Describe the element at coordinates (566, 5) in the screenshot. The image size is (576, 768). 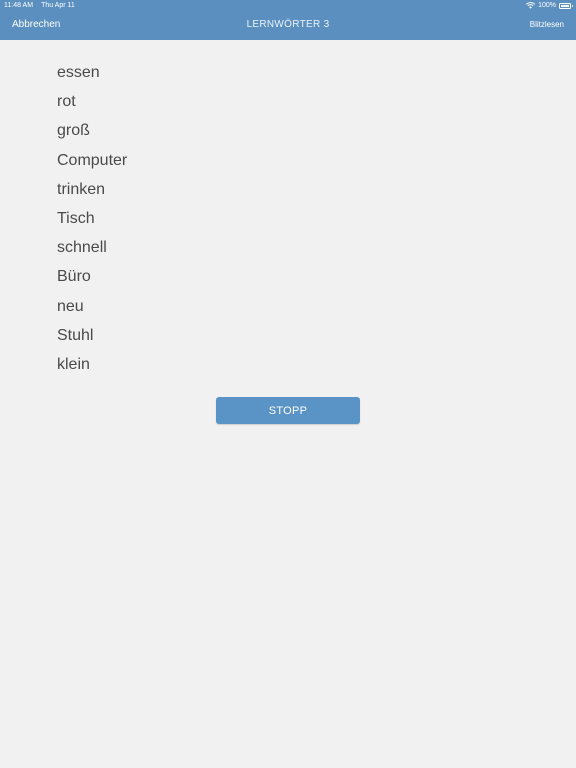
I see `battery-full-icon` at that location.